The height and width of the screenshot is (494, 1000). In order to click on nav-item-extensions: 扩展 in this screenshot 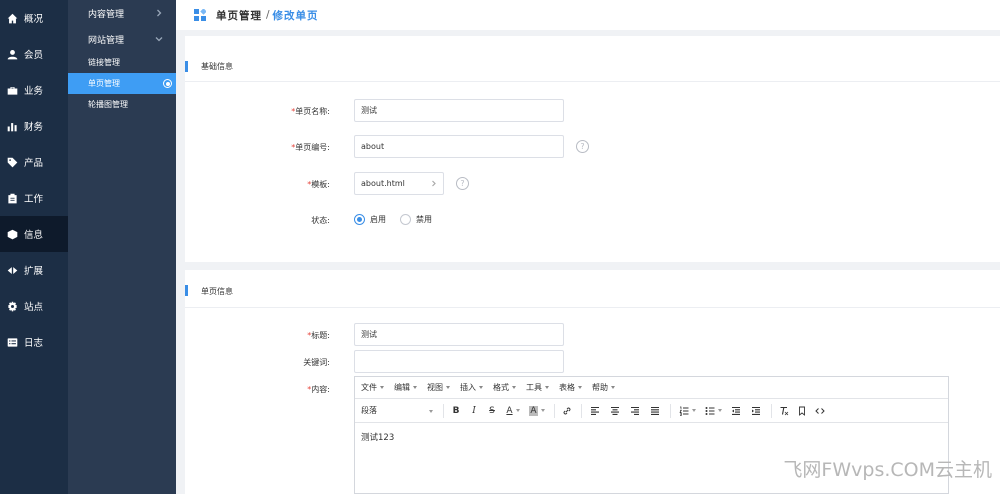, I will do `click(34, 270)`.